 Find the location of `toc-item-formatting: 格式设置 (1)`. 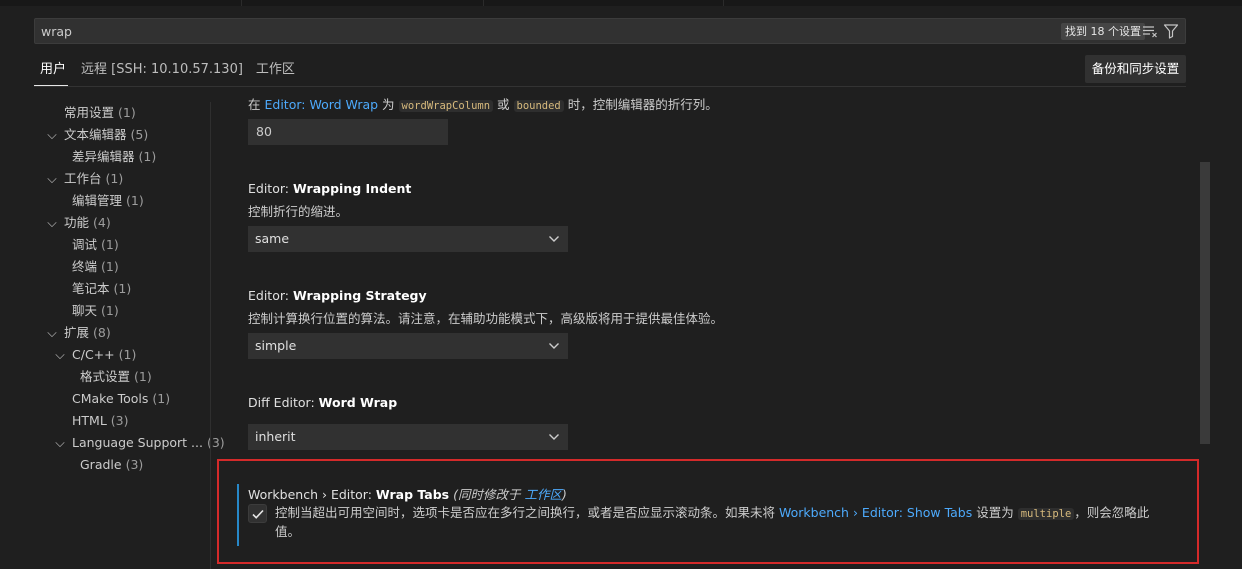

toc-item-formatting: 格式设置 (1) is located at coordinates (126, 377).